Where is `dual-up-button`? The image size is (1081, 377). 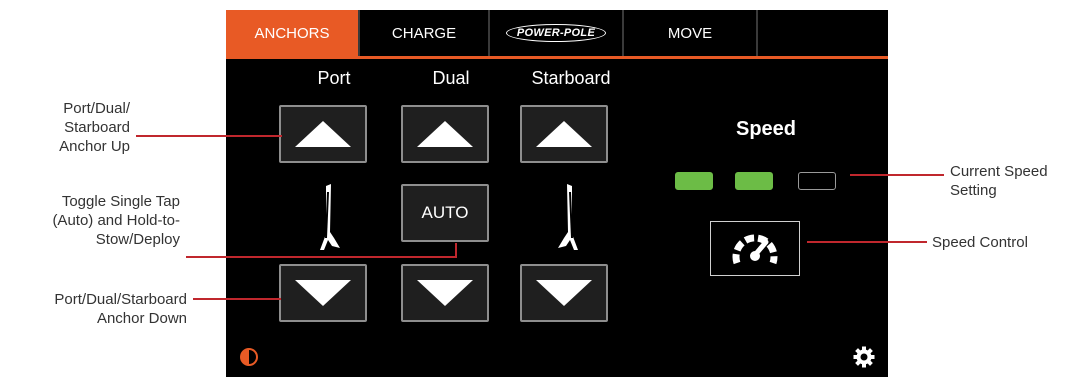
dual-up-button is located at coordinates (445, 134).